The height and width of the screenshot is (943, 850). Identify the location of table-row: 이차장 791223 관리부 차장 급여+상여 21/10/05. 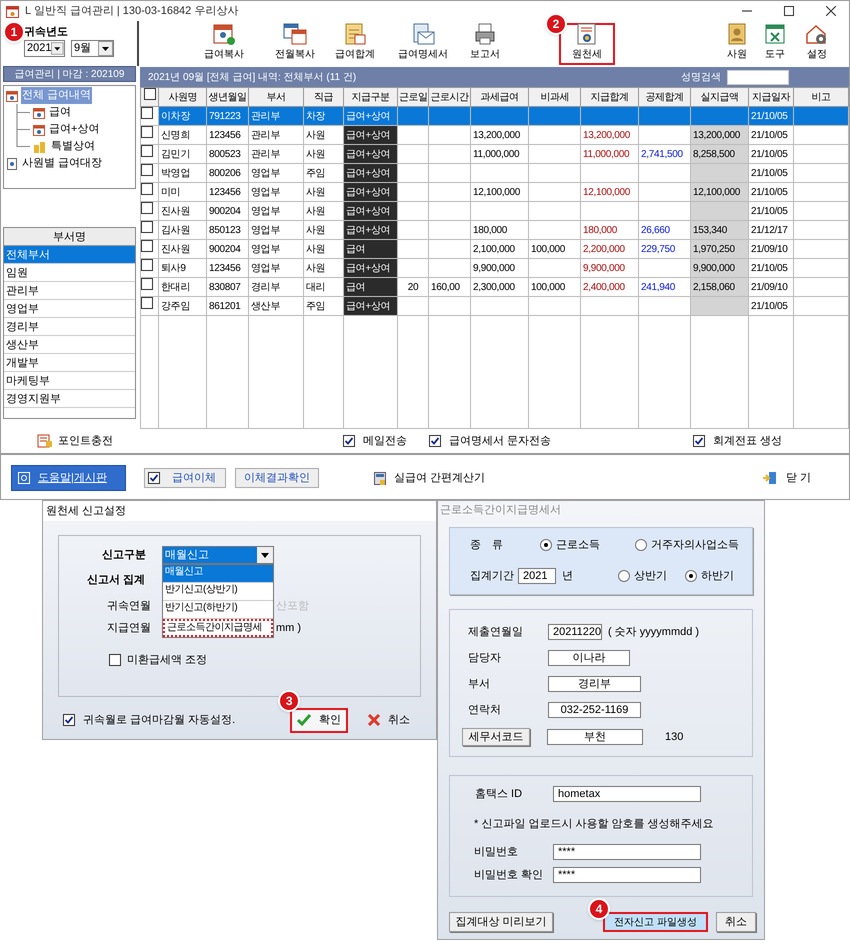
(494, 116).